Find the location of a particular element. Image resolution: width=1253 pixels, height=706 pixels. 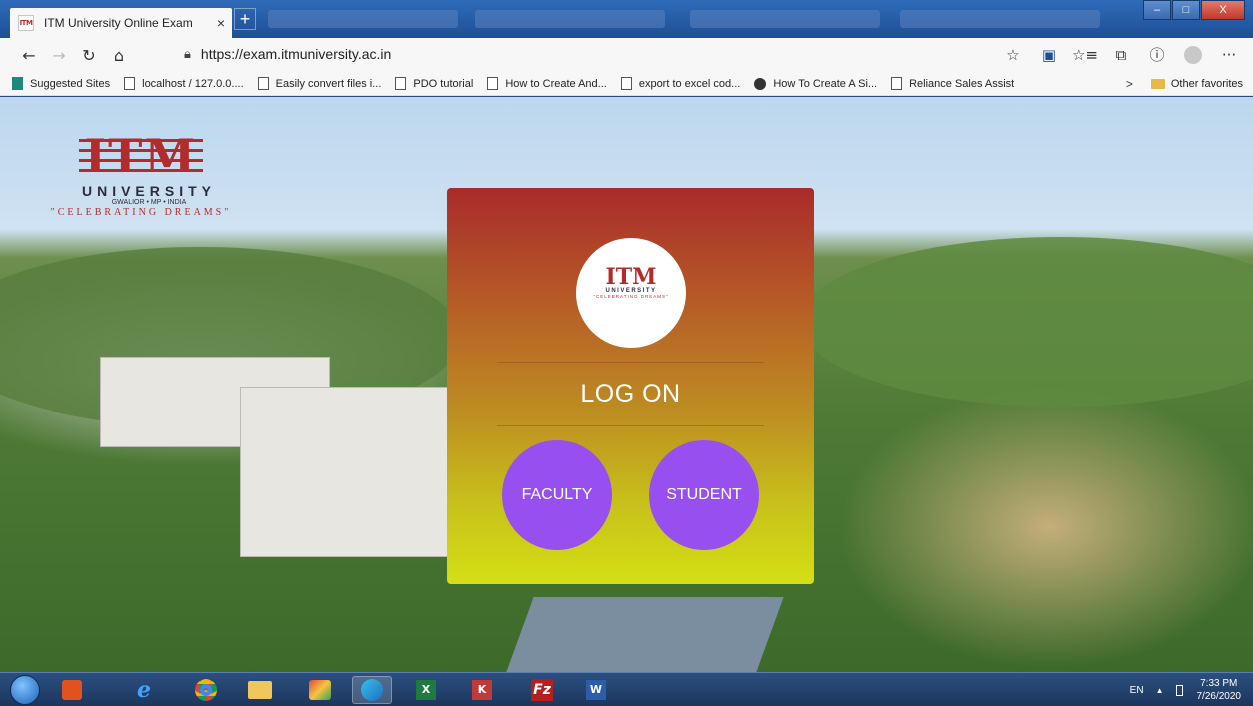

campus-building is located at coordinates (345, 472).